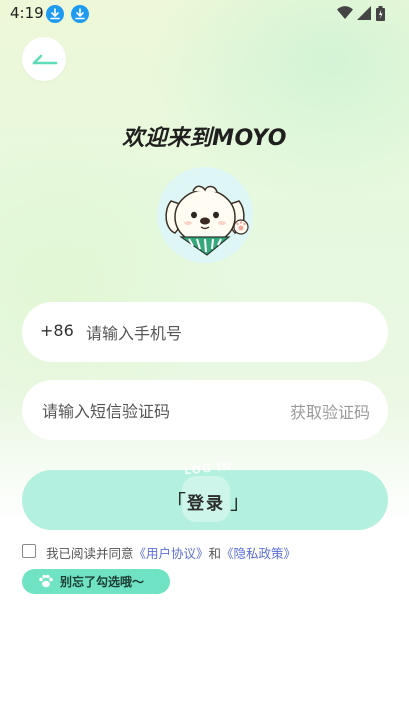  What do you see at coordinates (102, 582) in the screenshot?
I see `reminder-text: 别忘了勾选哦～` at bounding box center [102, 582].